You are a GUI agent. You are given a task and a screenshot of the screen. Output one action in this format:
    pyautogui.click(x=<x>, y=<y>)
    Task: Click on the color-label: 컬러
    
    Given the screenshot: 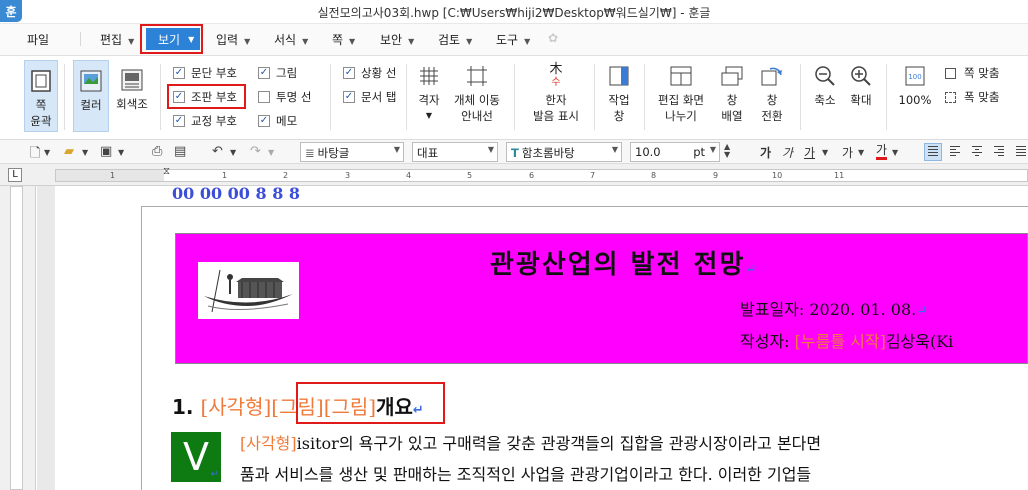 What is the action you would take?
    pyautogui.click(x=91, y=105)
    